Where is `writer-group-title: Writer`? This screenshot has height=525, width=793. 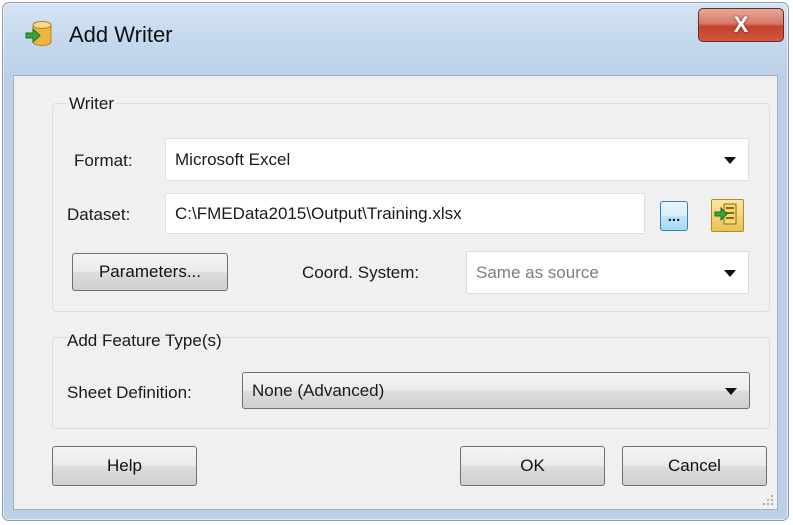 writer-group-title: Writer is located at coordinates (92, 104).